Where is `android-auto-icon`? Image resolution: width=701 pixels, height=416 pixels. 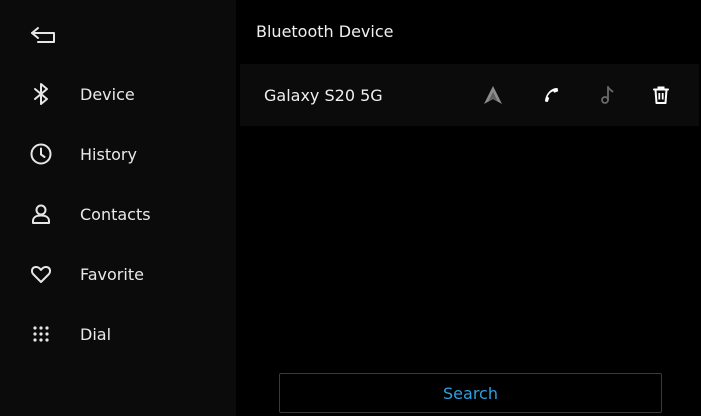
android-auto-icon is located at coordinates (493, 95).